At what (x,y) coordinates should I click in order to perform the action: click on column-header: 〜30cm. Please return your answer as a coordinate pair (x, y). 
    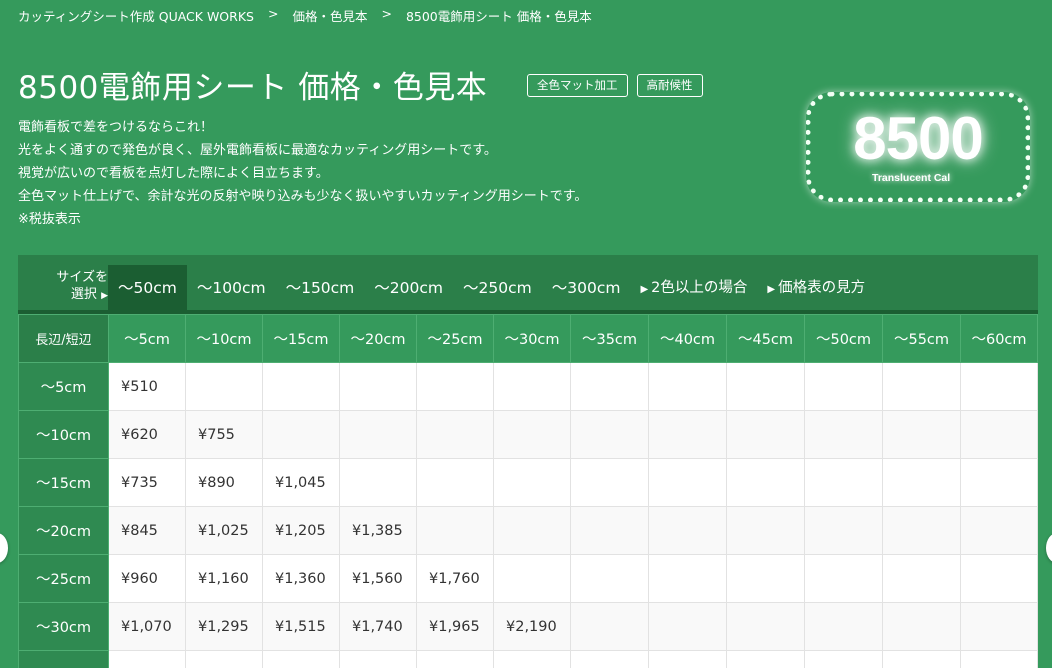
    Looking at the image, I should click on (532, 338).